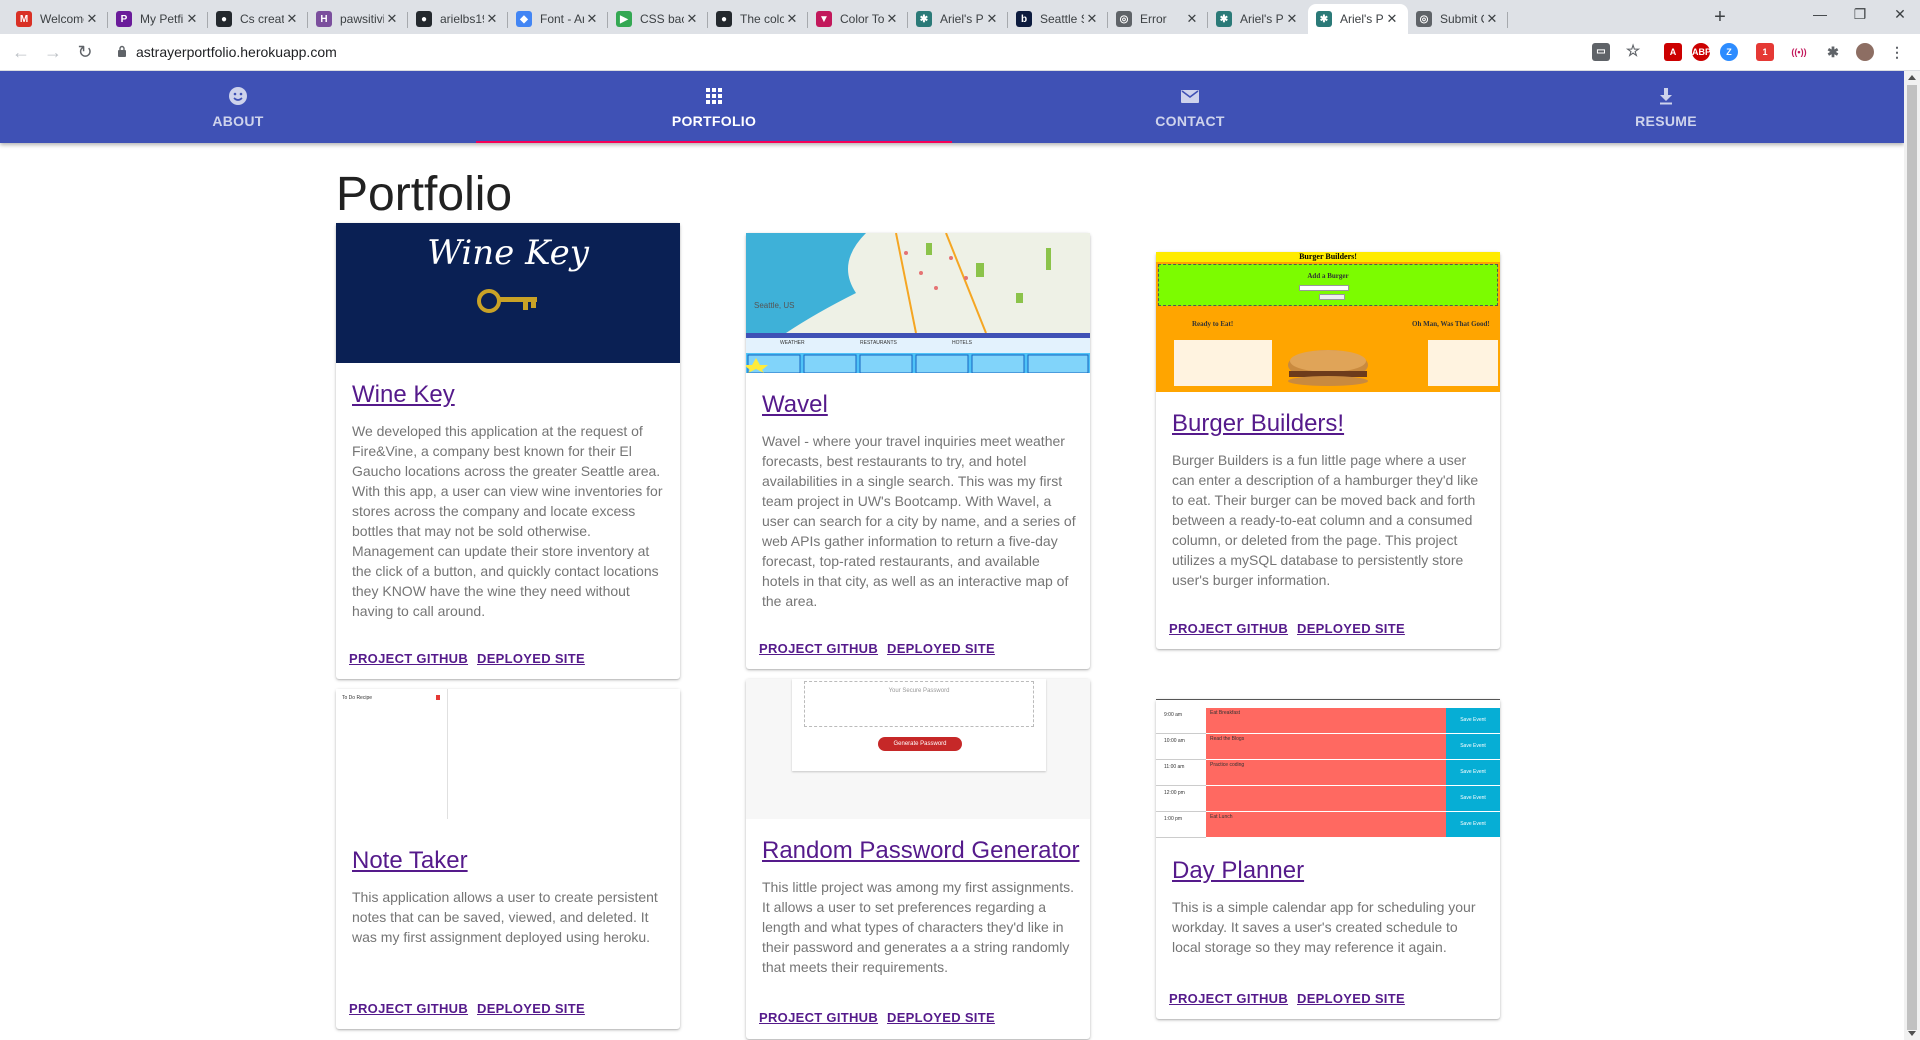  What do you see at coordinates (1451, 324) in the screenshot?
I see `burger-thumbnail-right: Oh Man, Was That Good!` at bounding box center [1451, 324].